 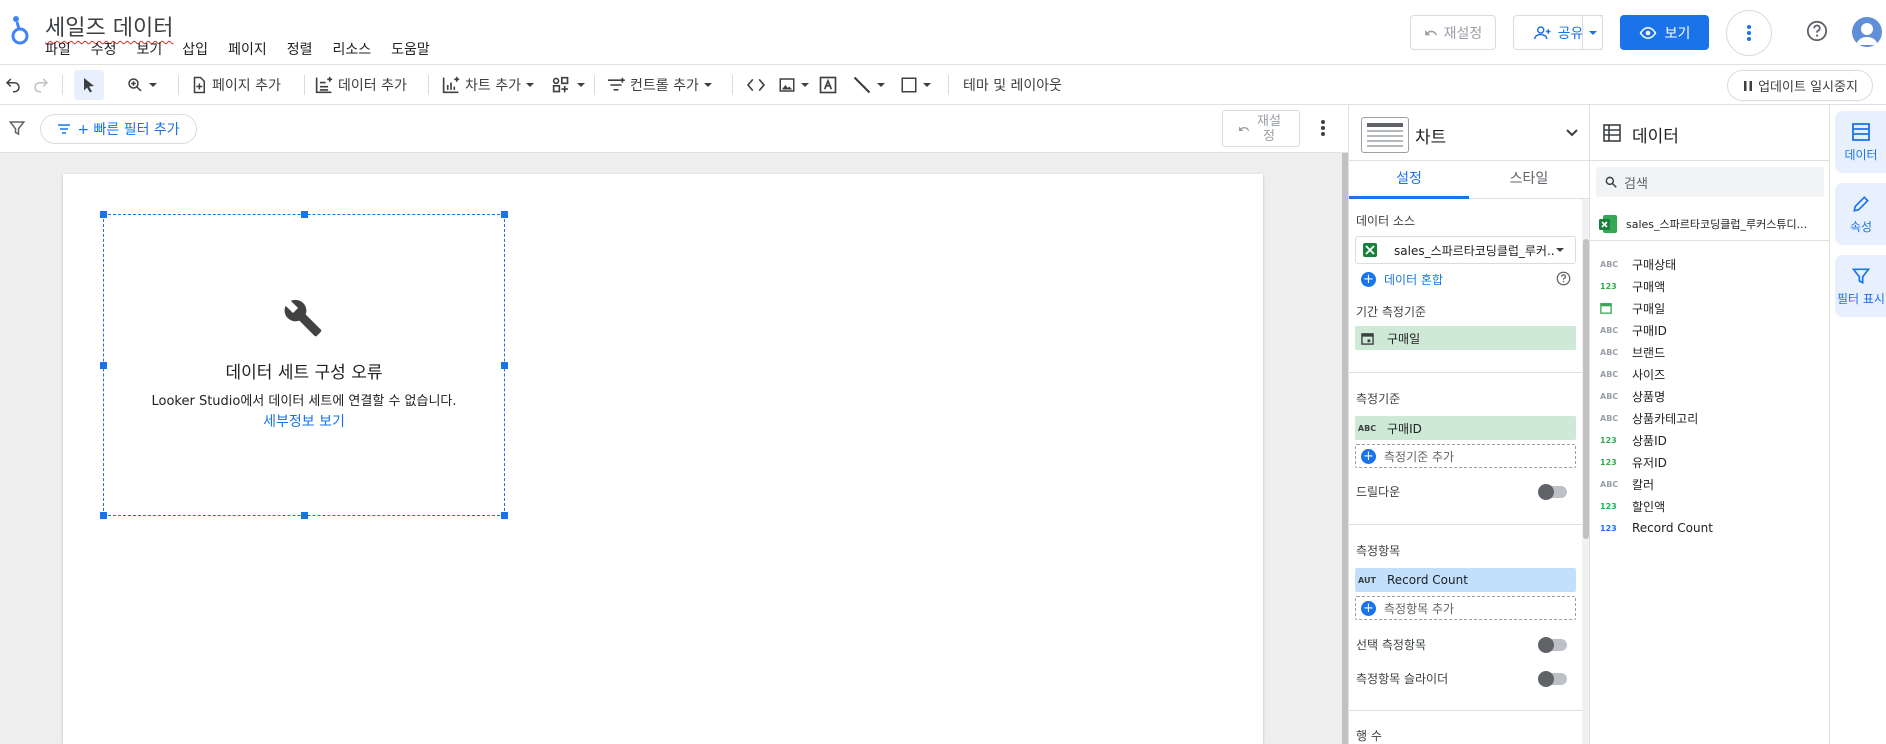 I want to click on rail-filter-button: 필터 표시, so click(x=1860, y=286).